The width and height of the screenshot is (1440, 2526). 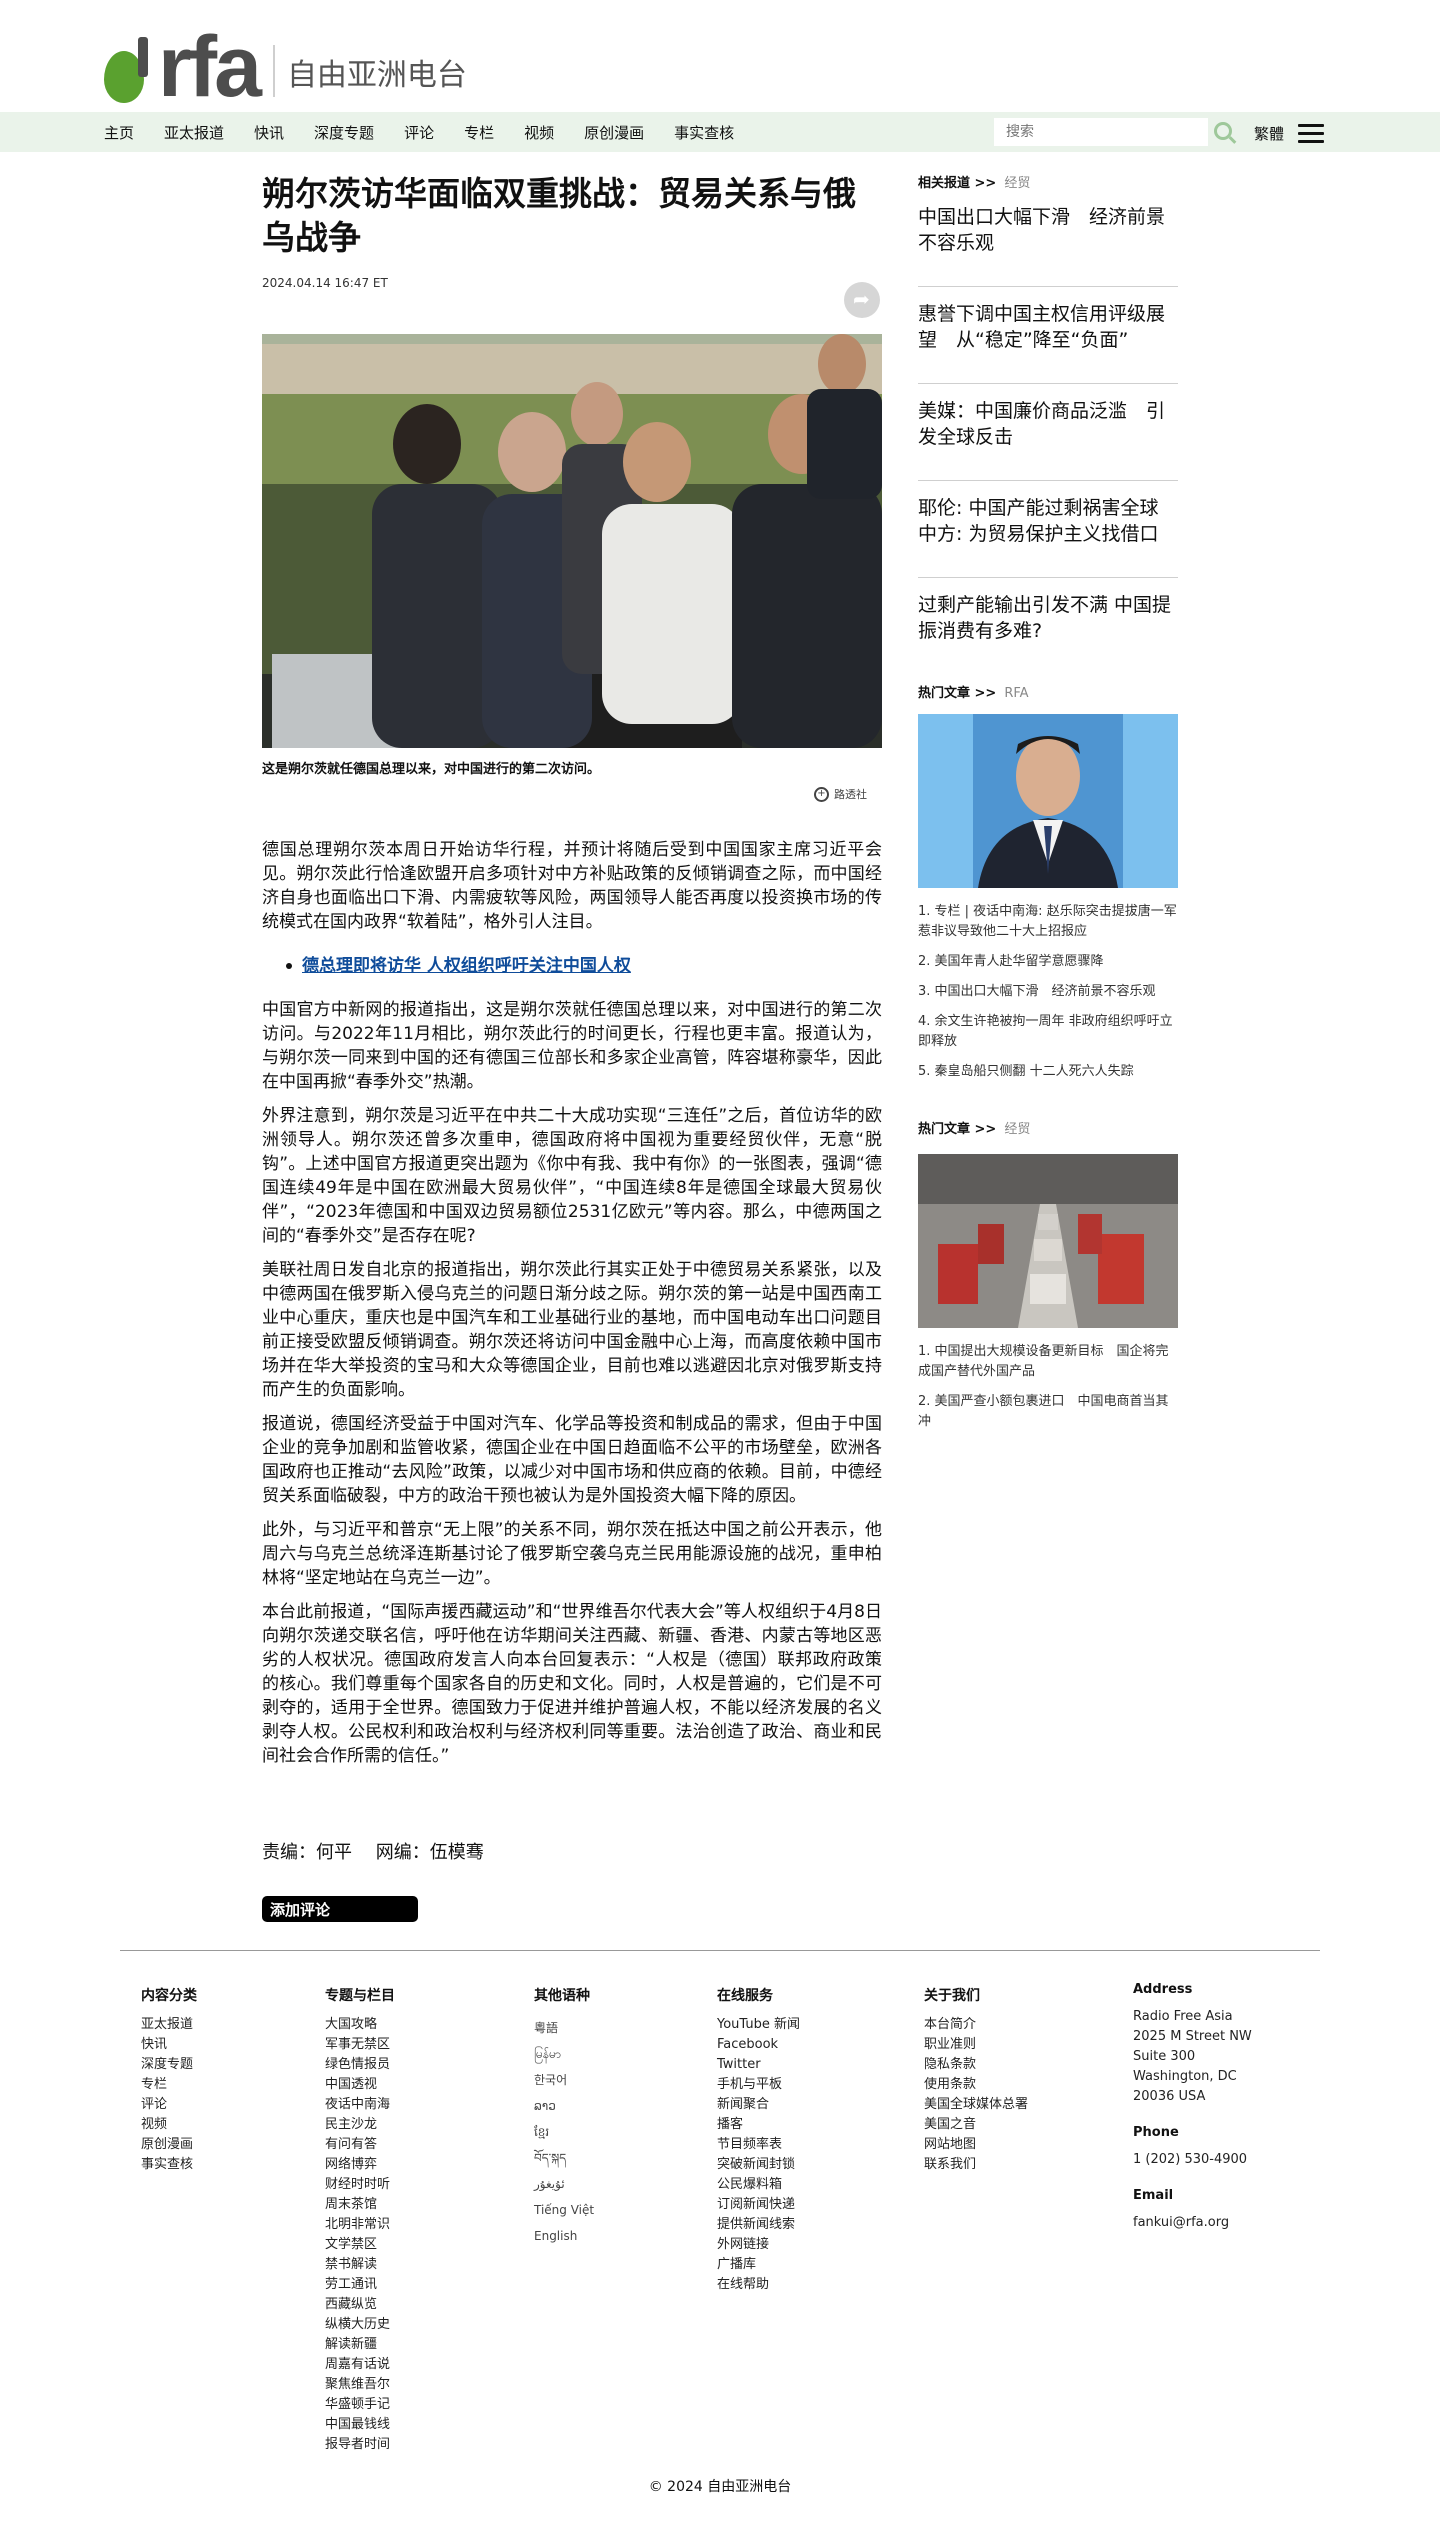 I want to click on related-item: 美媒：中国廉价商品泛滥 引发全球反击, so click(x=1048, y=432).